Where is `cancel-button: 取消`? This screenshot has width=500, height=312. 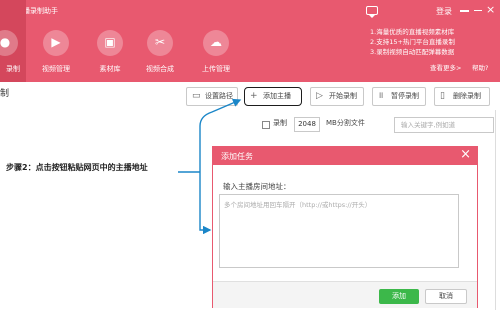 cancel-button: 取消 is located at coordinates (446, 296).